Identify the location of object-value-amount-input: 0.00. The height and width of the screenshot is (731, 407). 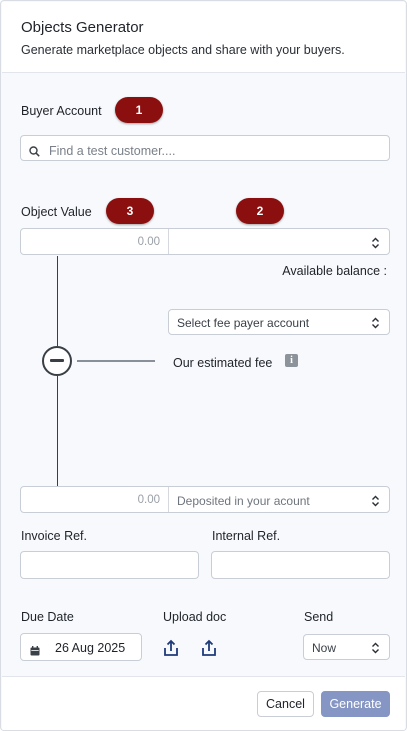
(94, 241).